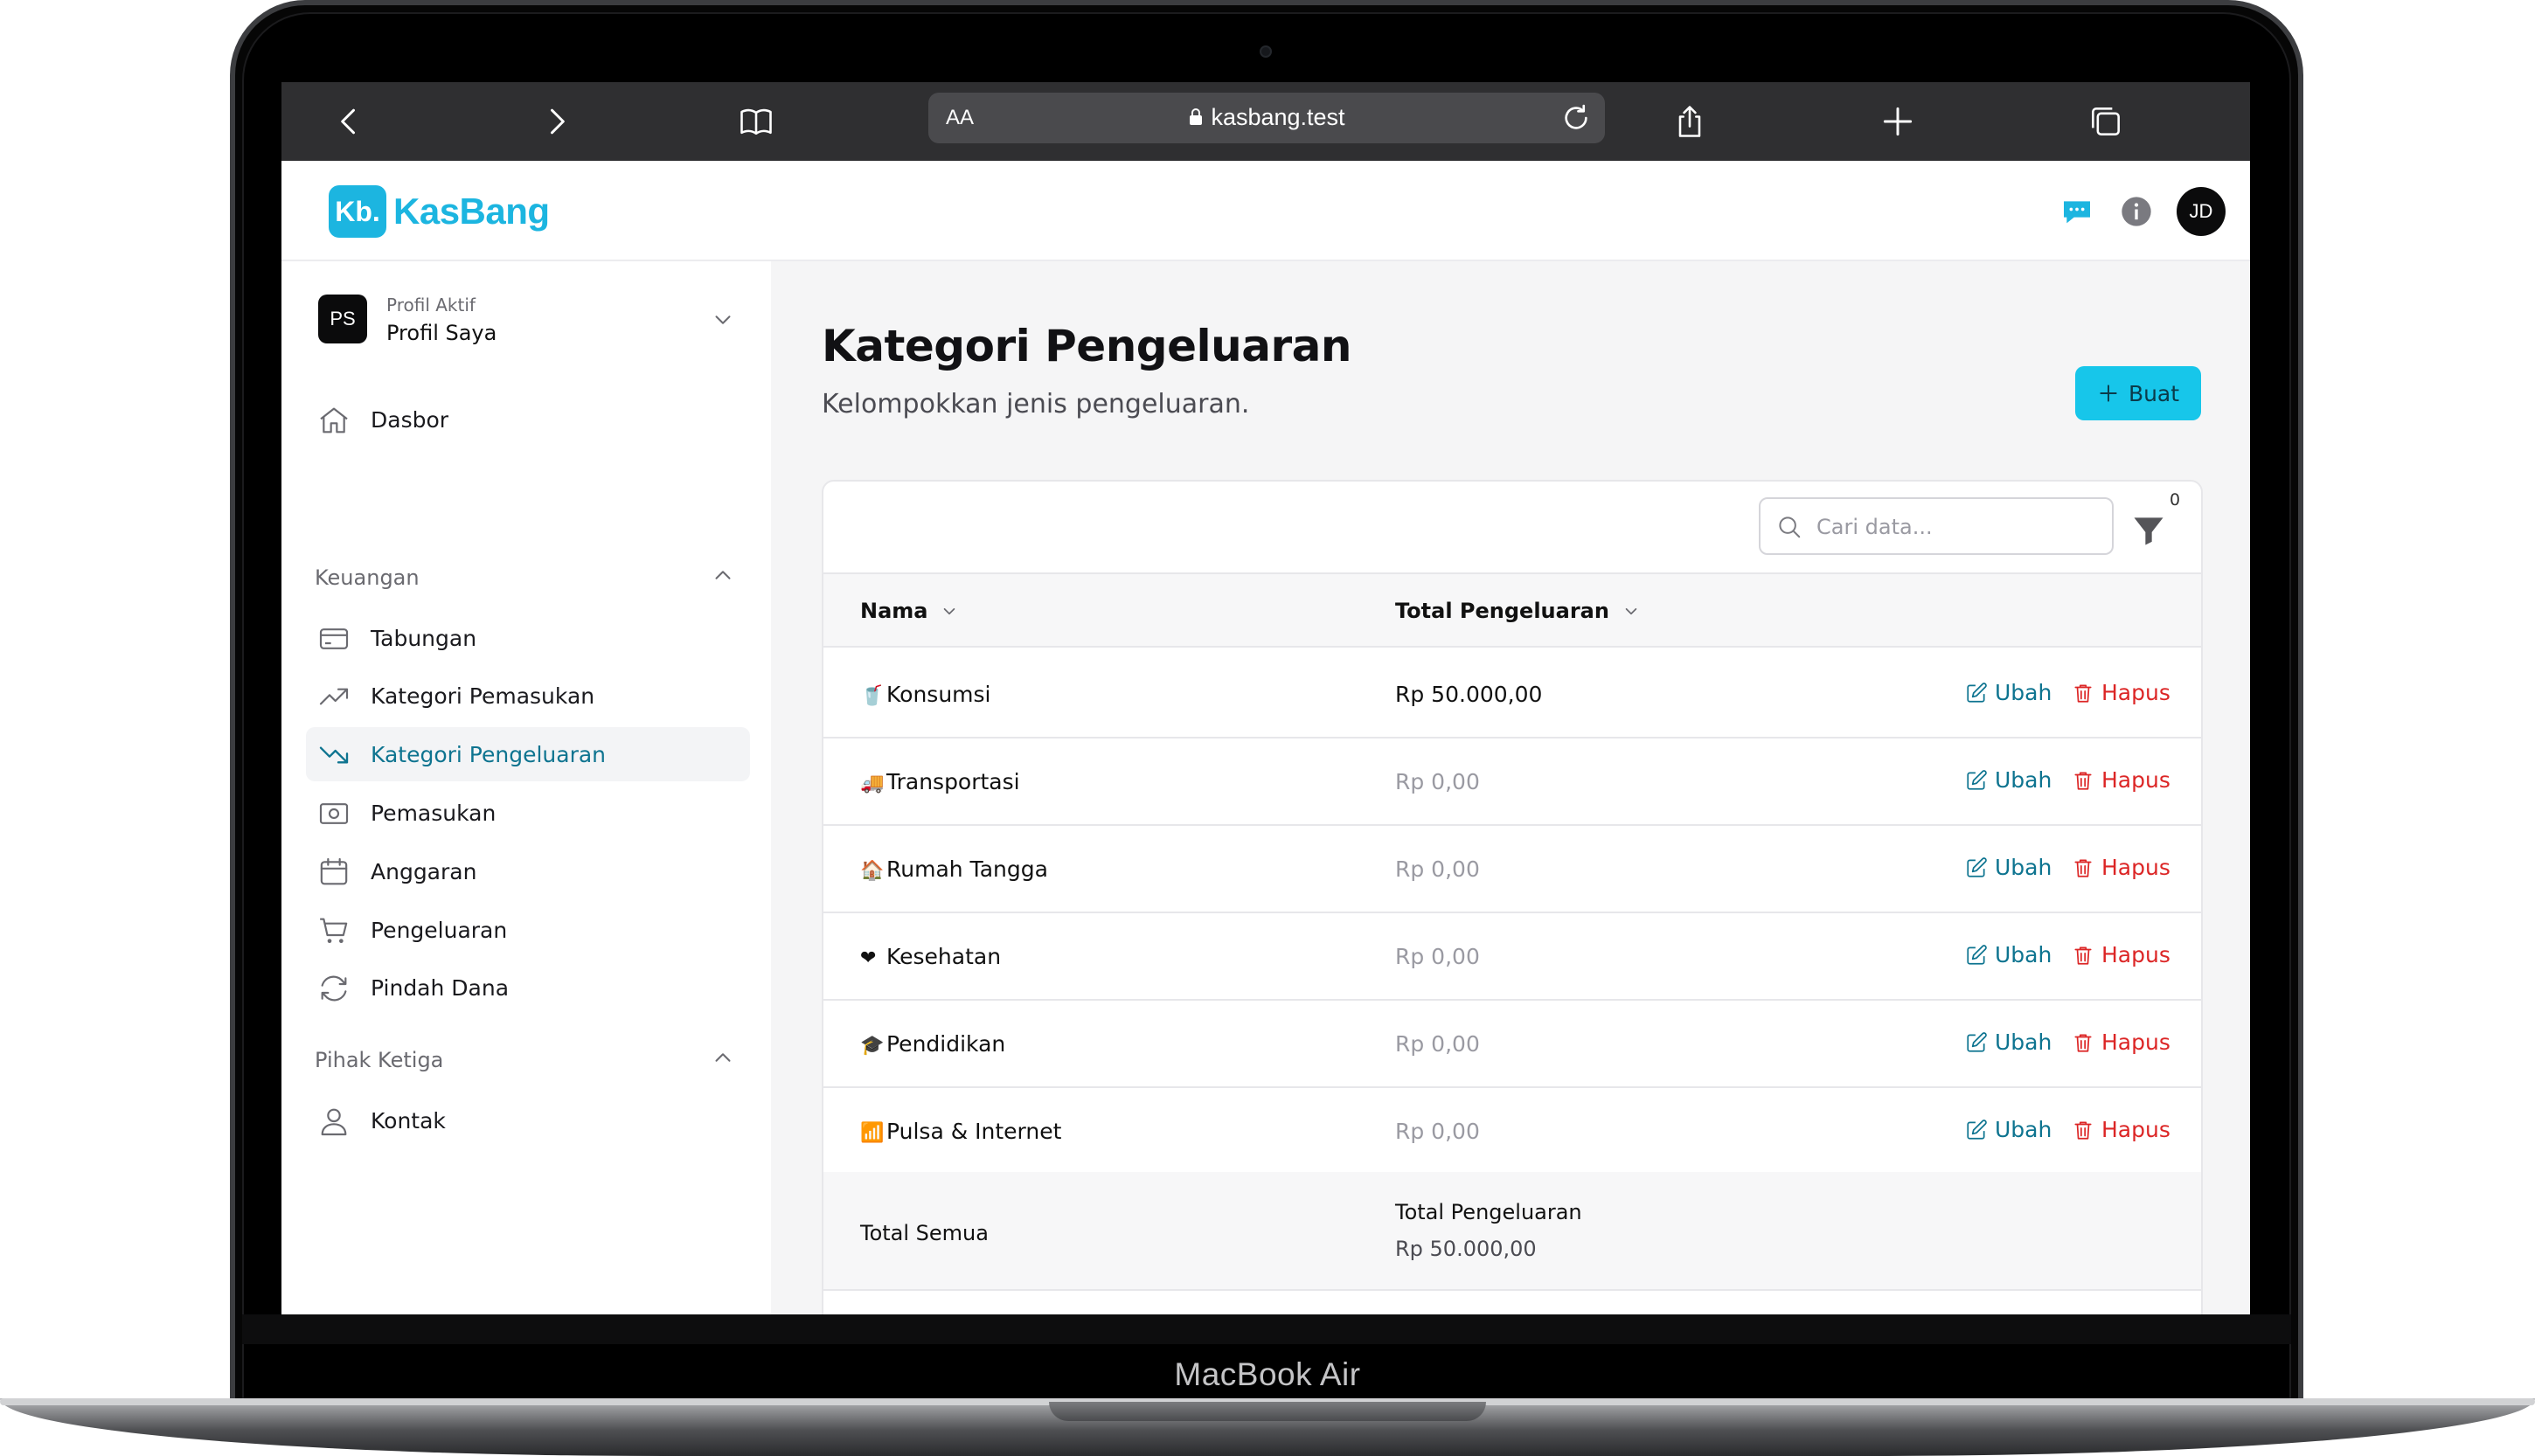 The image size is (2535, 1456). What do you see at coordinates (528, 871) in the screenshot?
I see `sidebar-item-budget: Anggaran` at bounding box center [528, 871].